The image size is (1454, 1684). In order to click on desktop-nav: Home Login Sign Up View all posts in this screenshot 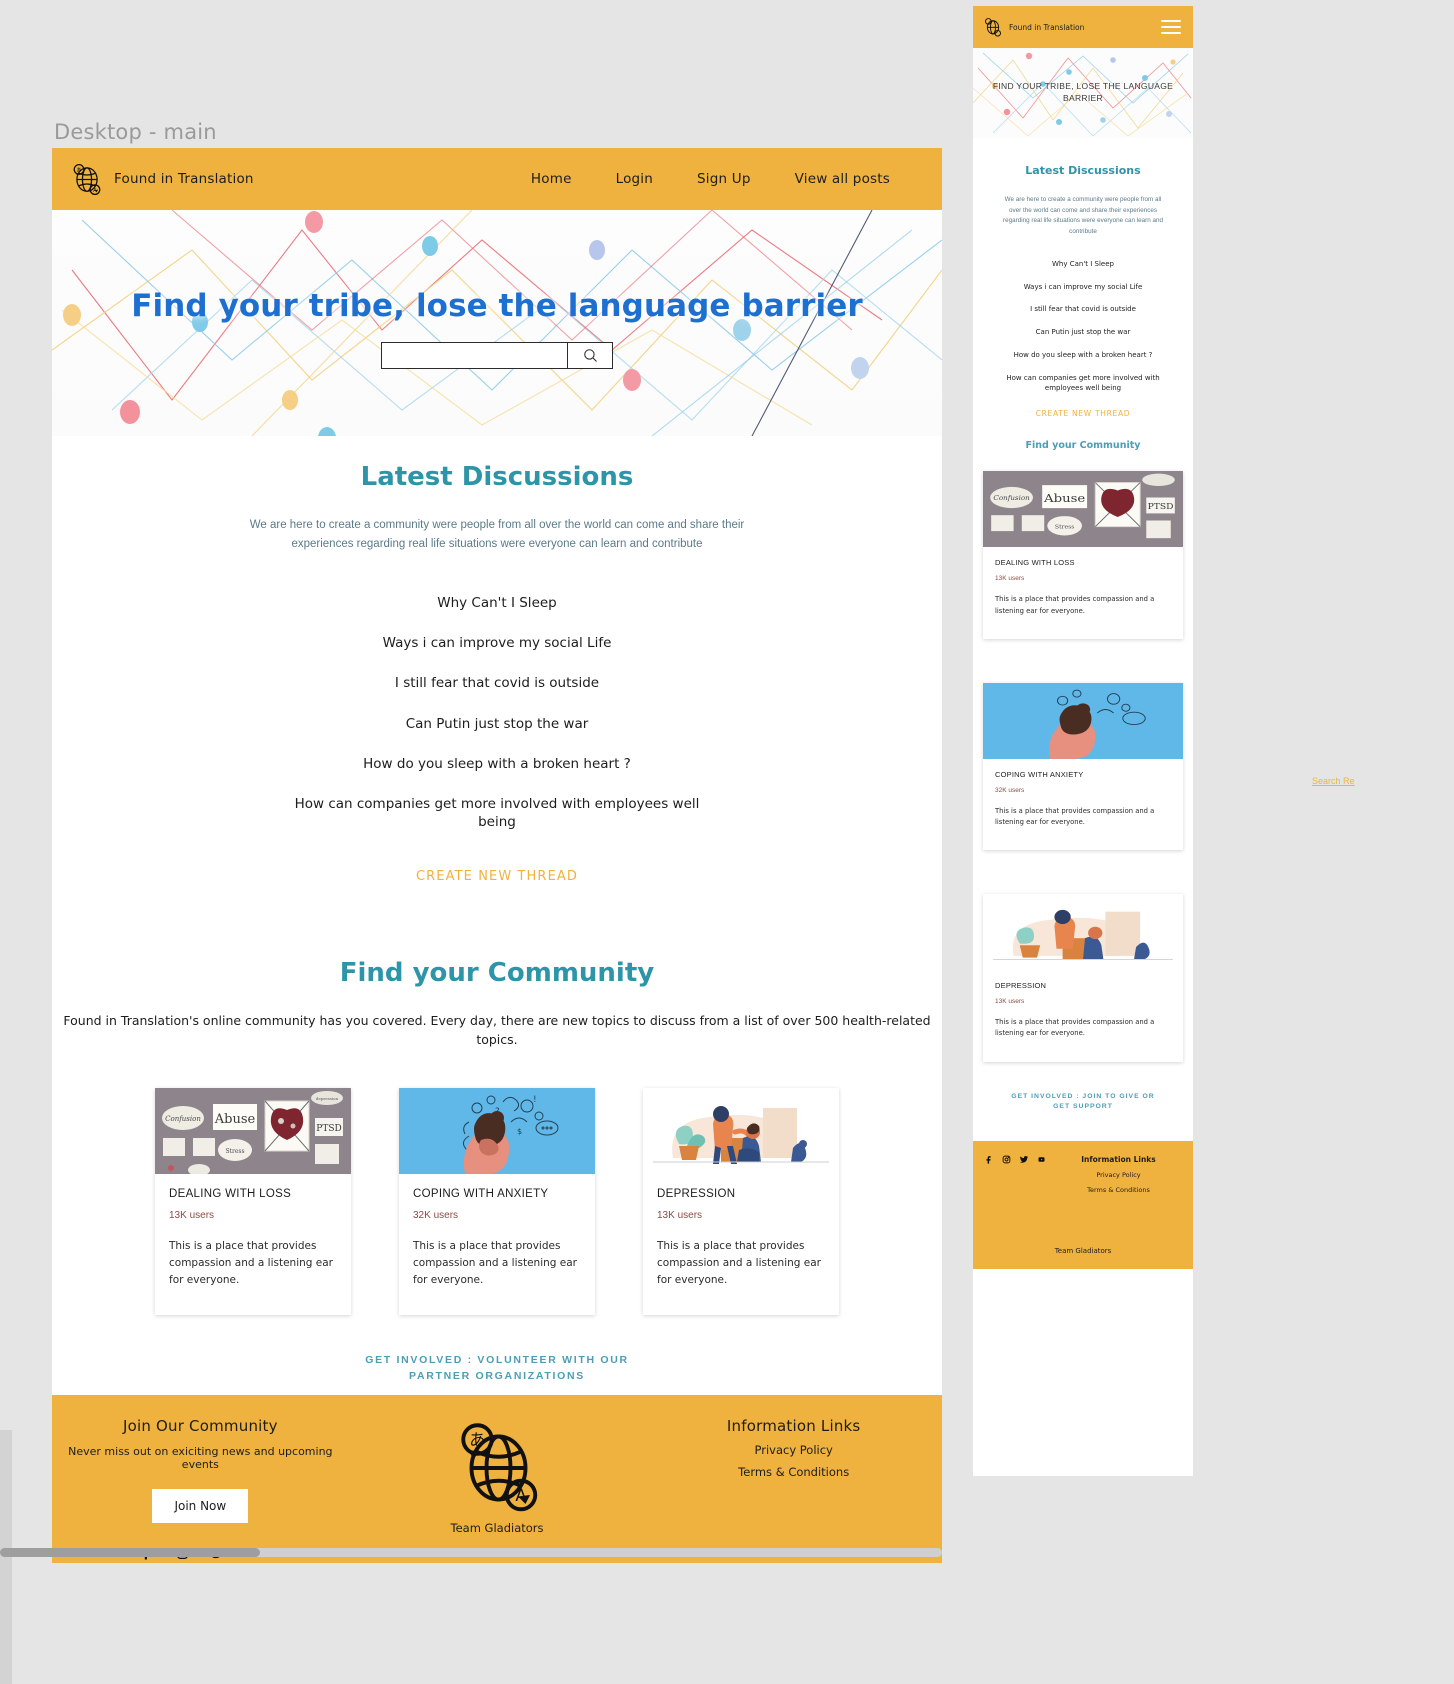, I will do `click(710, 179)`.